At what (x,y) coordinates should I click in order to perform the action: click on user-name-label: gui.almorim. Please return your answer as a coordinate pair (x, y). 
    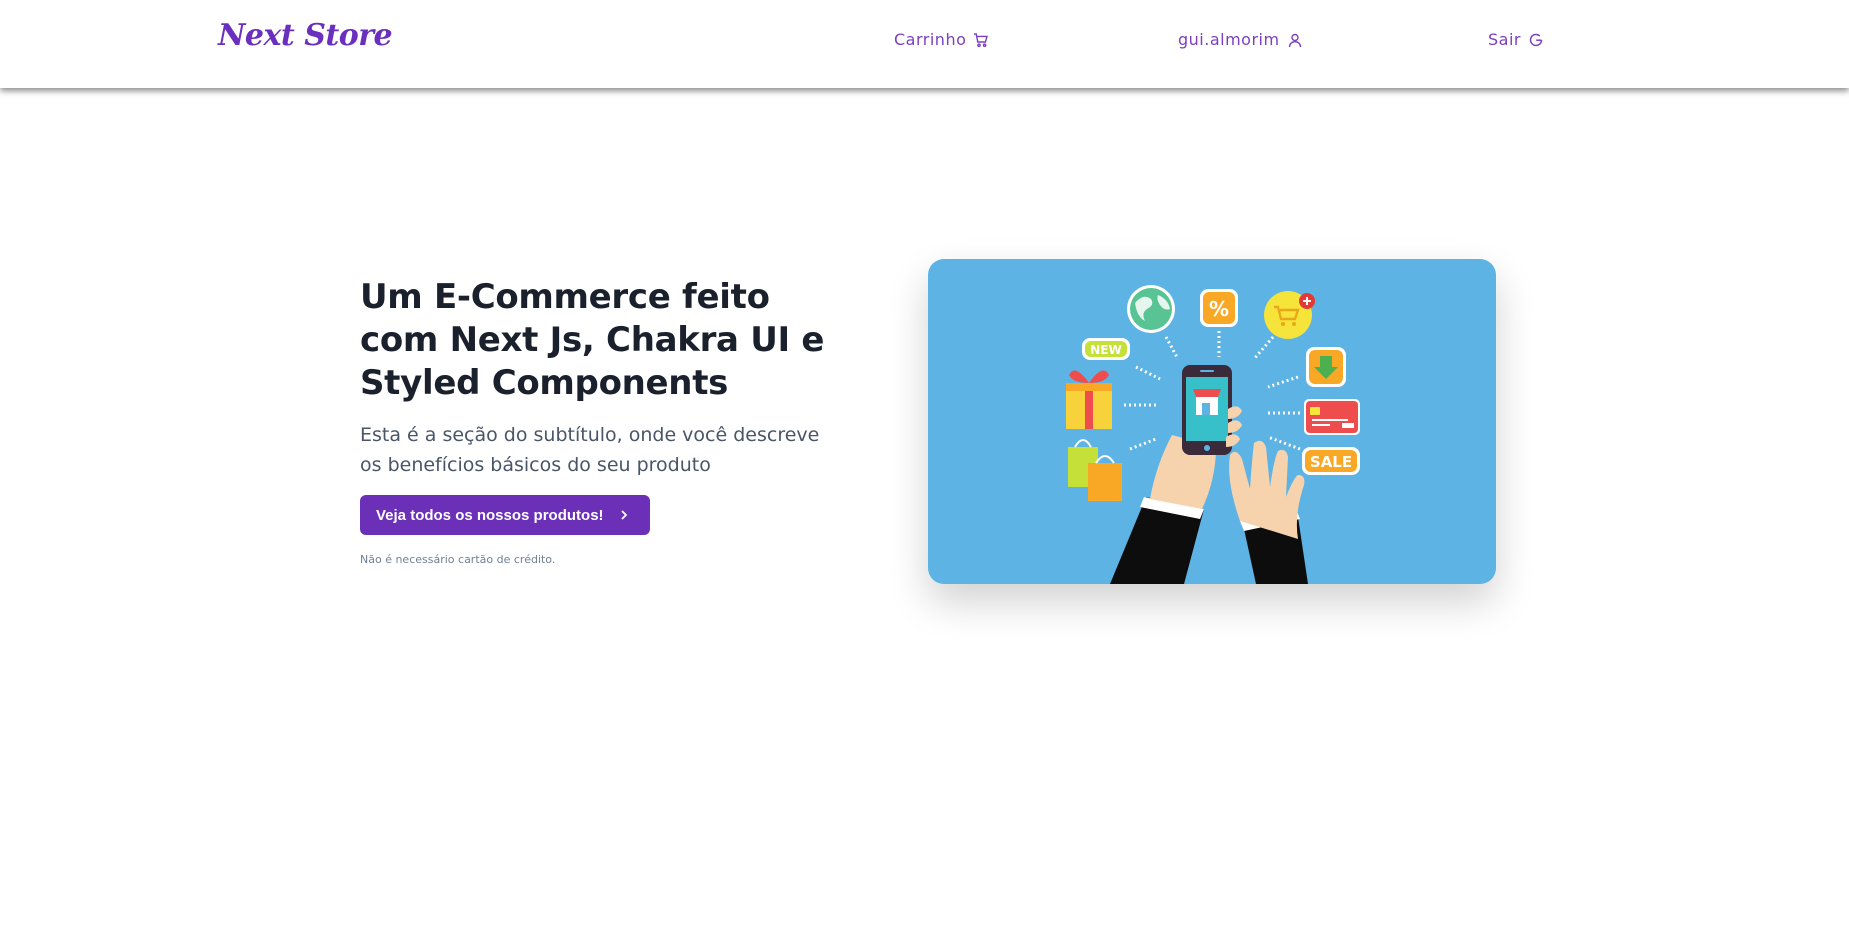
    Looking at the image, I should click on (1229, 39).